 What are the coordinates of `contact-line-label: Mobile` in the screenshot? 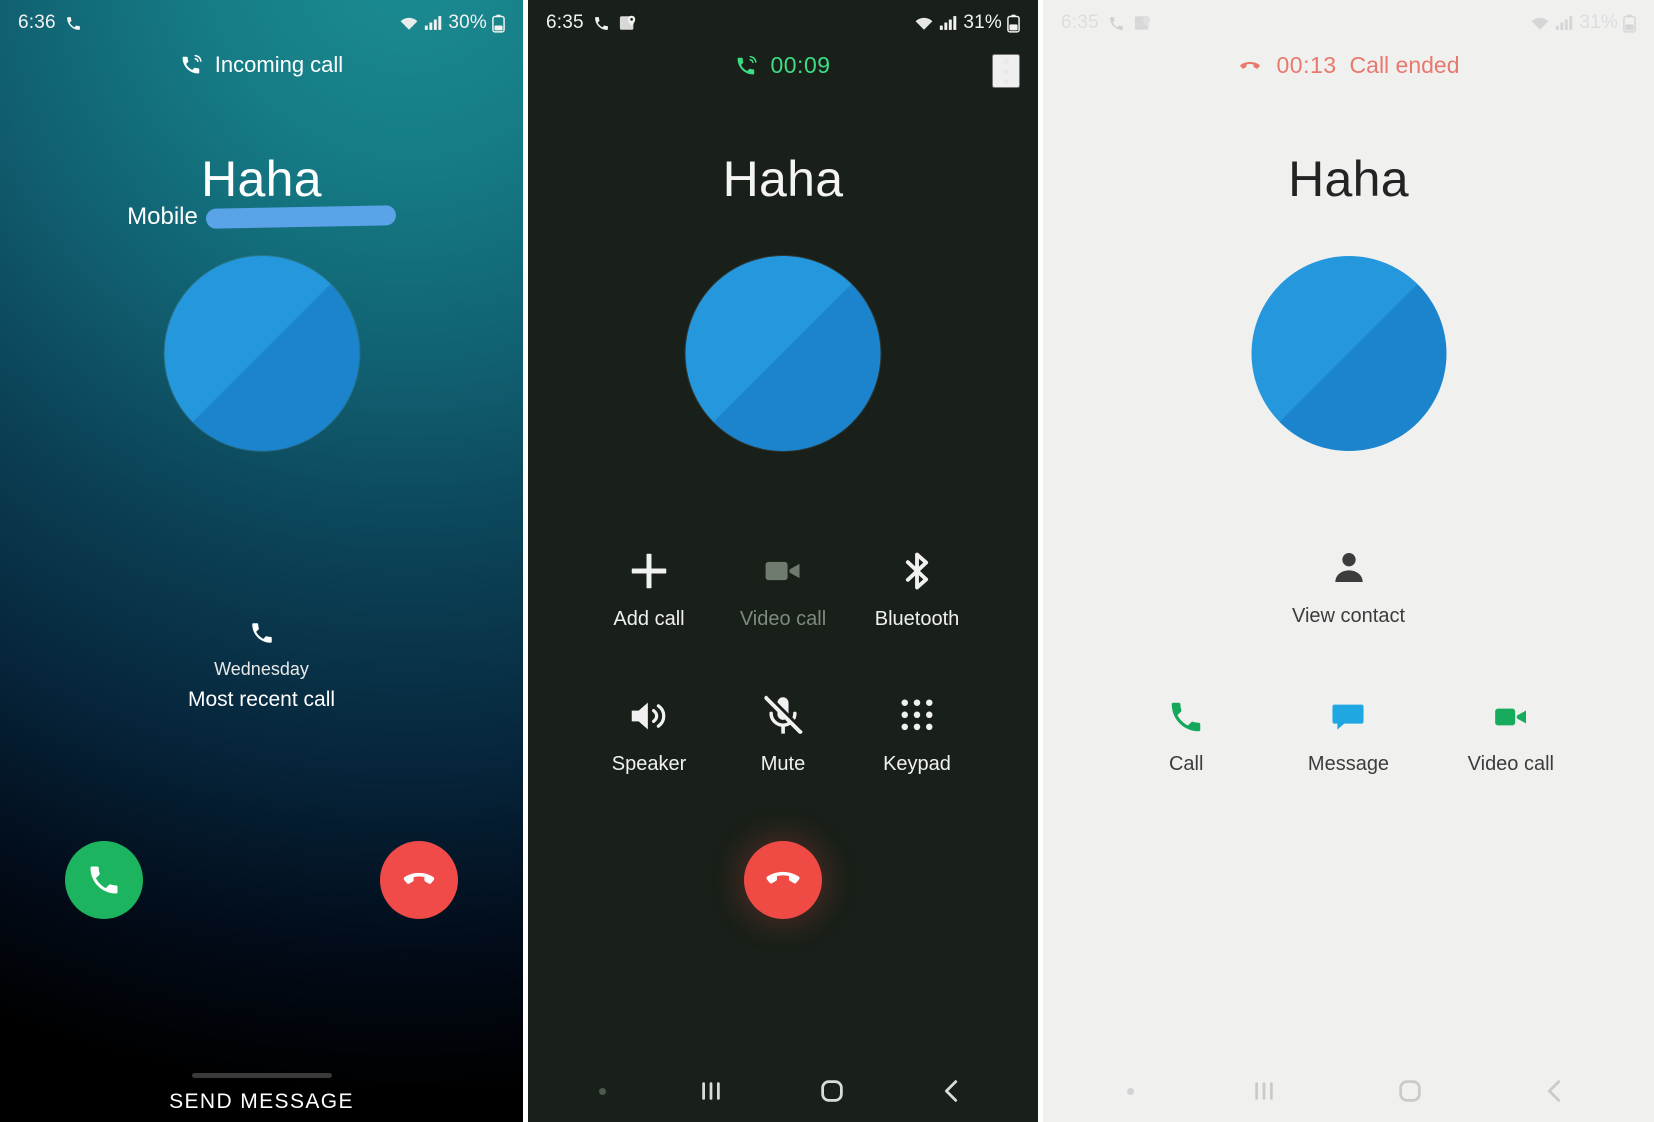 It's located at (162, 216).